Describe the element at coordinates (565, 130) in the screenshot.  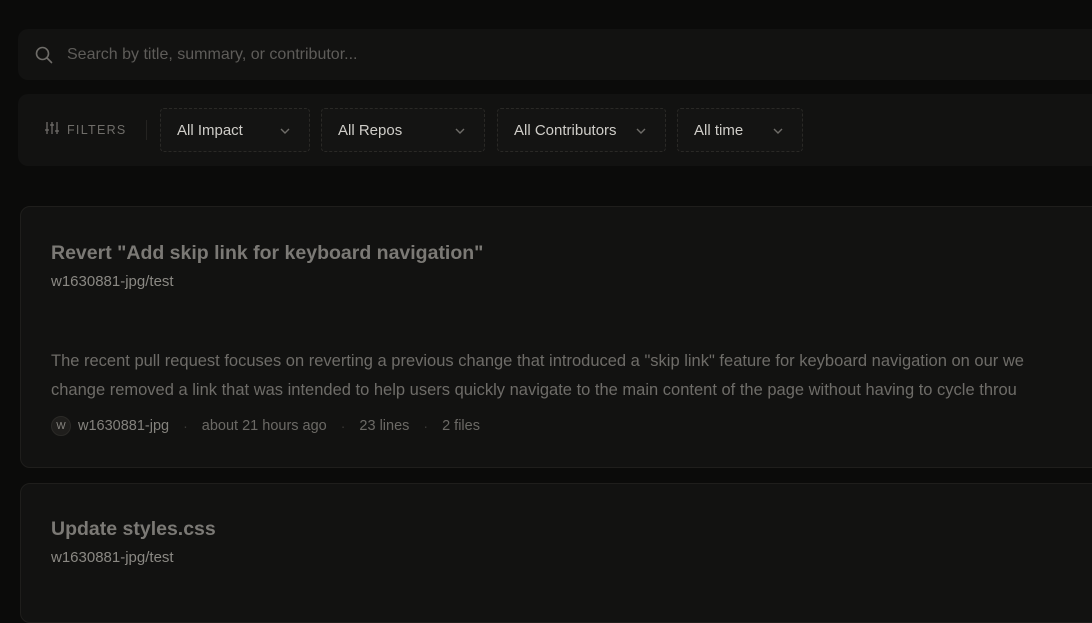
I see `contributors-filter-value: All Contributors` at that location.